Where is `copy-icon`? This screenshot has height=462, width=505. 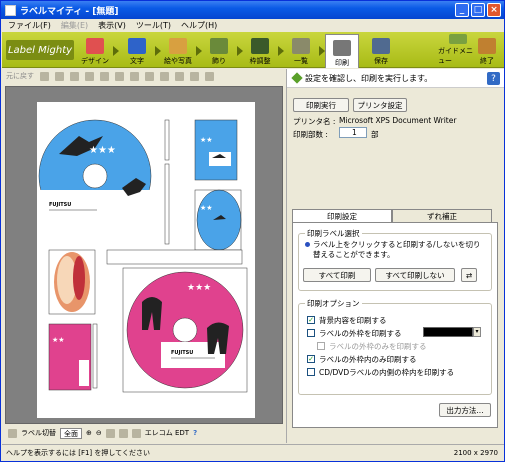 copy-icon is located at coordinates (74, 76).